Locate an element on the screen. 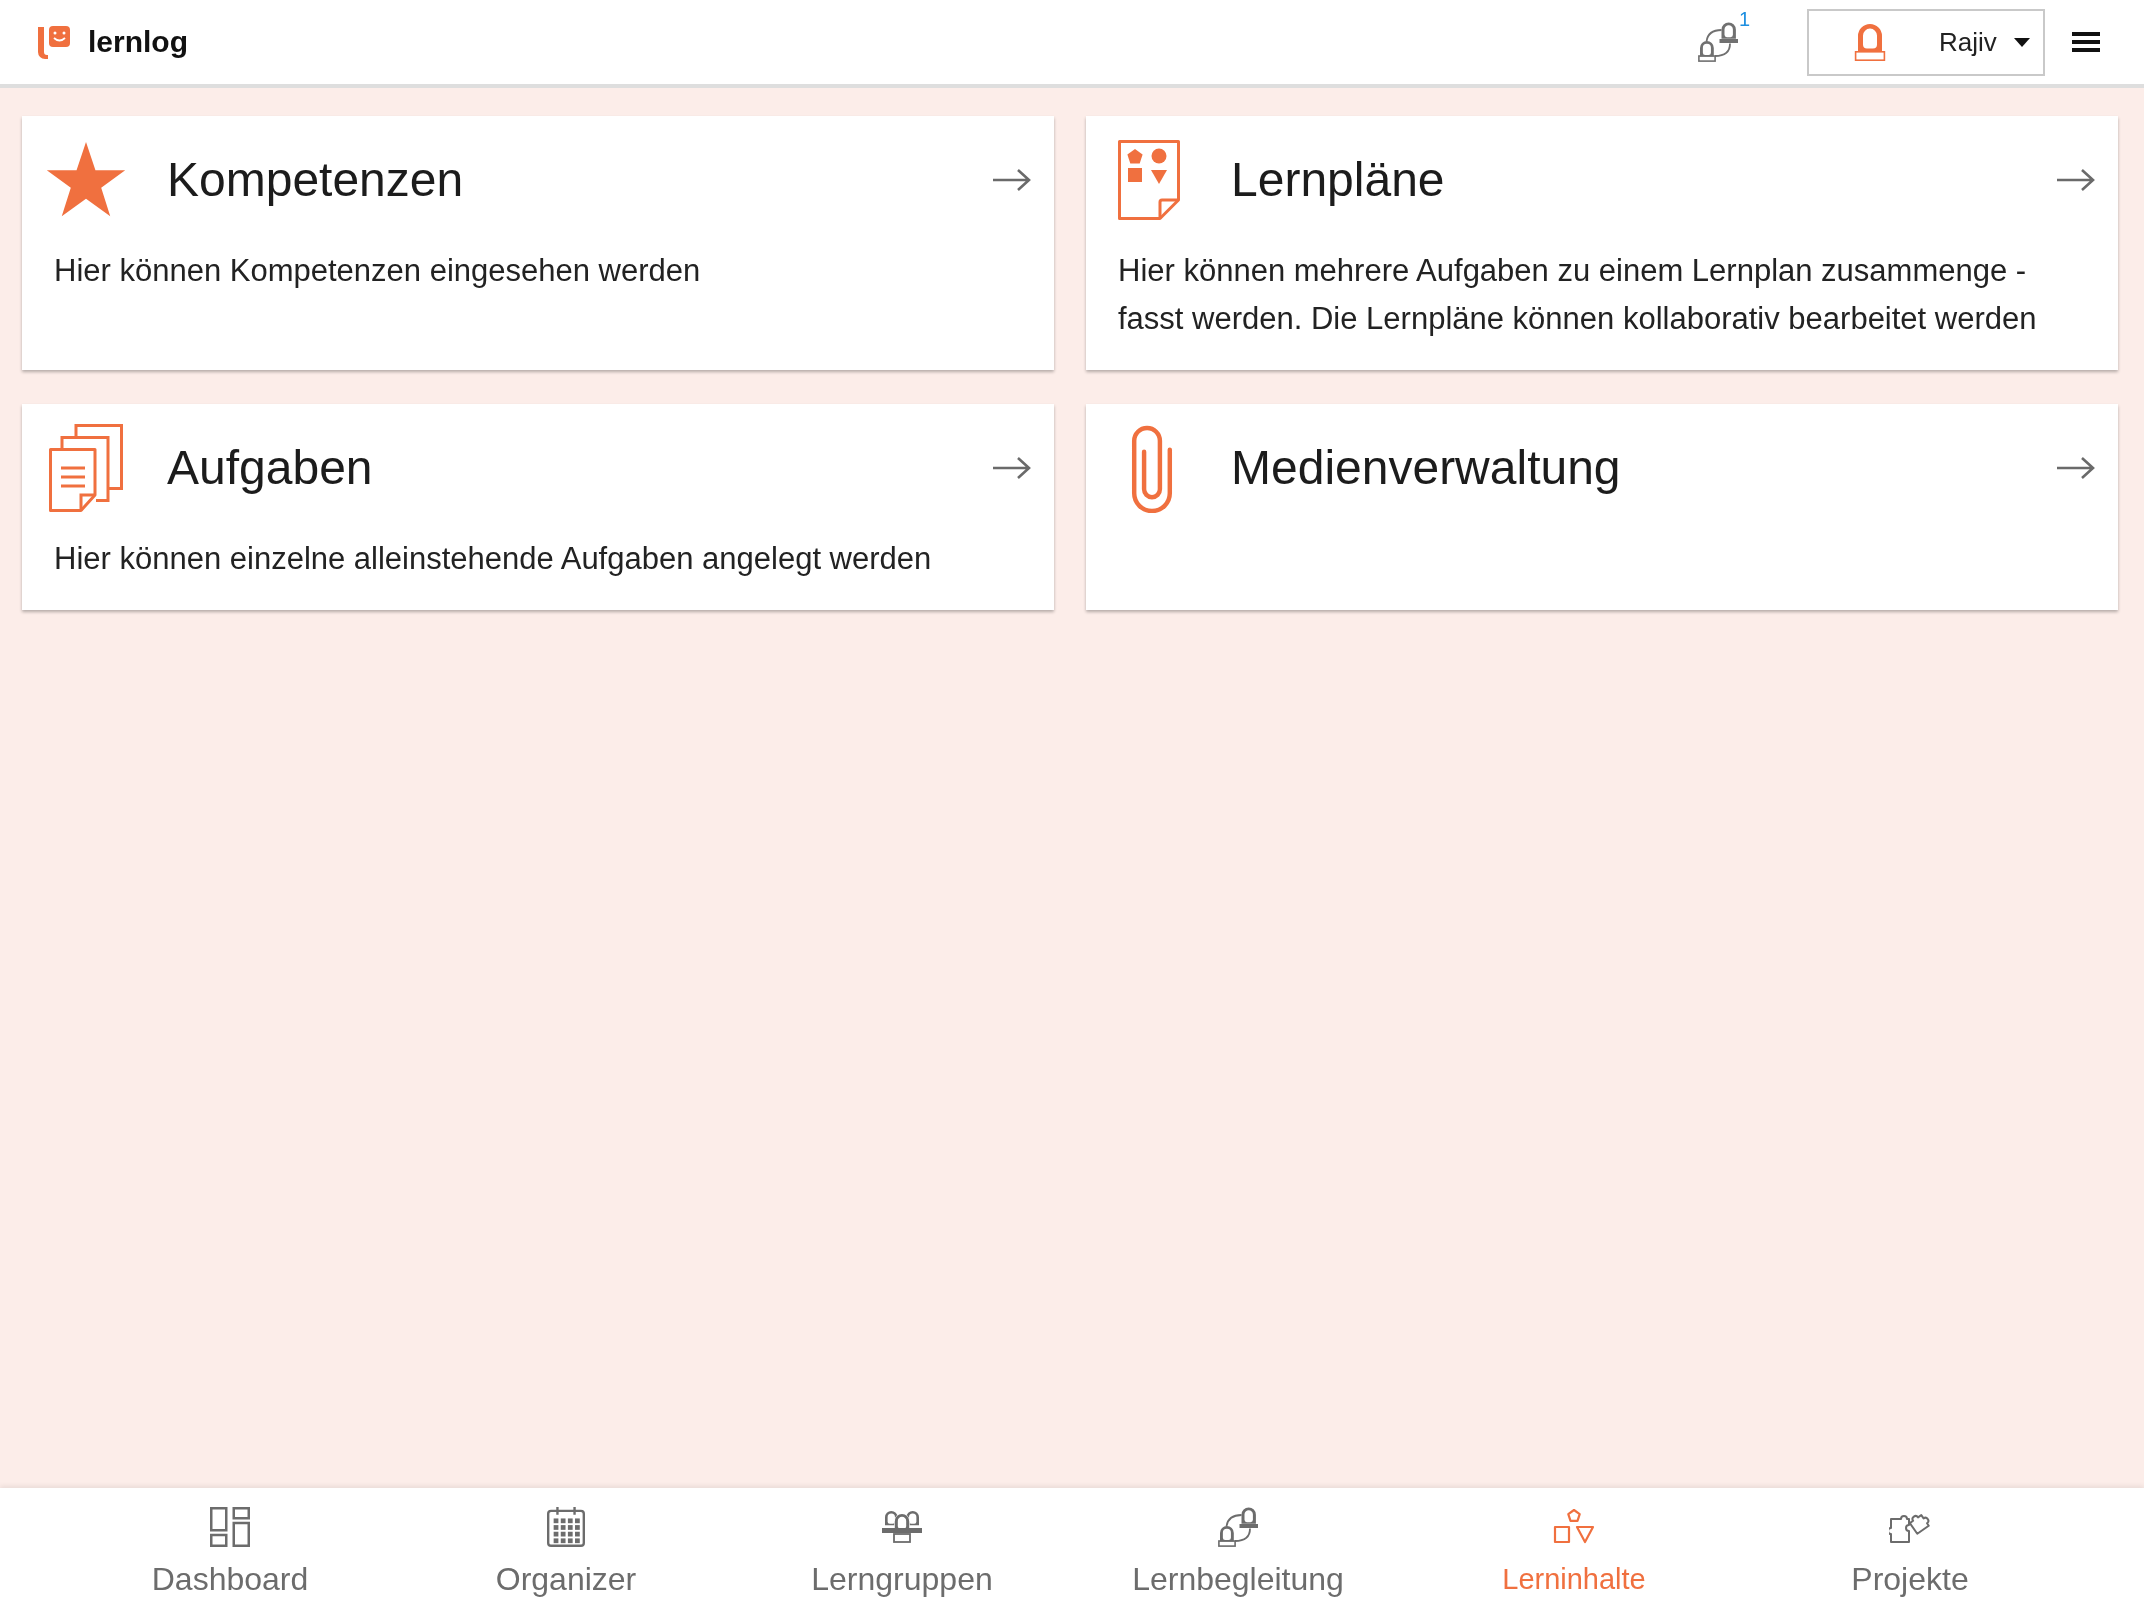 This screenshot has width=2144, height=1604. card-description: Hier können Kompetenzen eingesehen werden is located at coordinates (378, 271).